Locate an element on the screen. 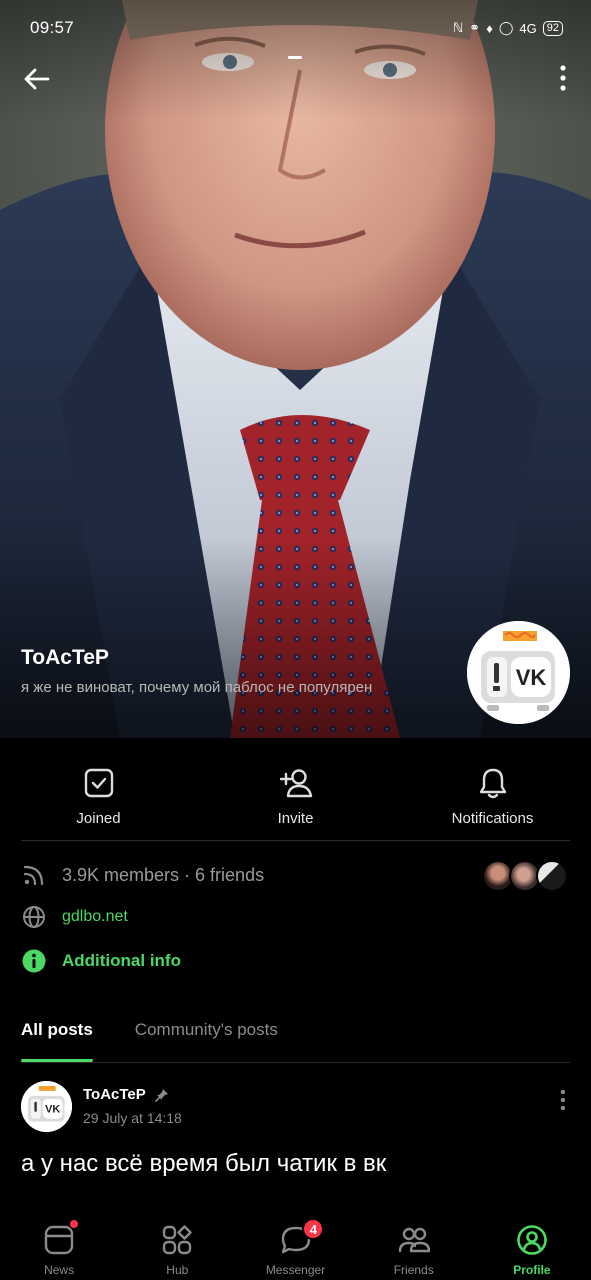 This screenshot has width=591, height=1280. post-author-name: ToAcTeP is located at coordinates (114, 1094).